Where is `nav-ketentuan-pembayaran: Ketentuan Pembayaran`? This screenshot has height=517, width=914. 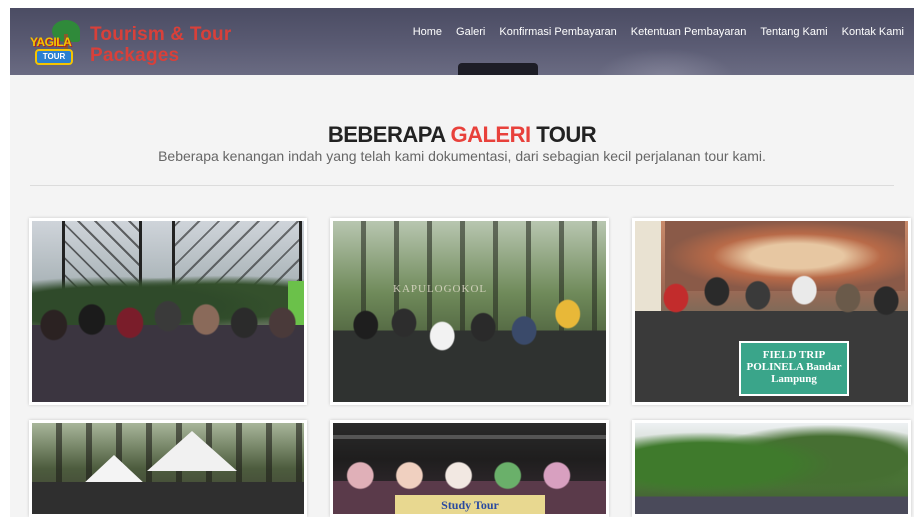 nav-ketentuan-pembayaran: Ketentuan Pembayaran is located at coordinates (689, 32).